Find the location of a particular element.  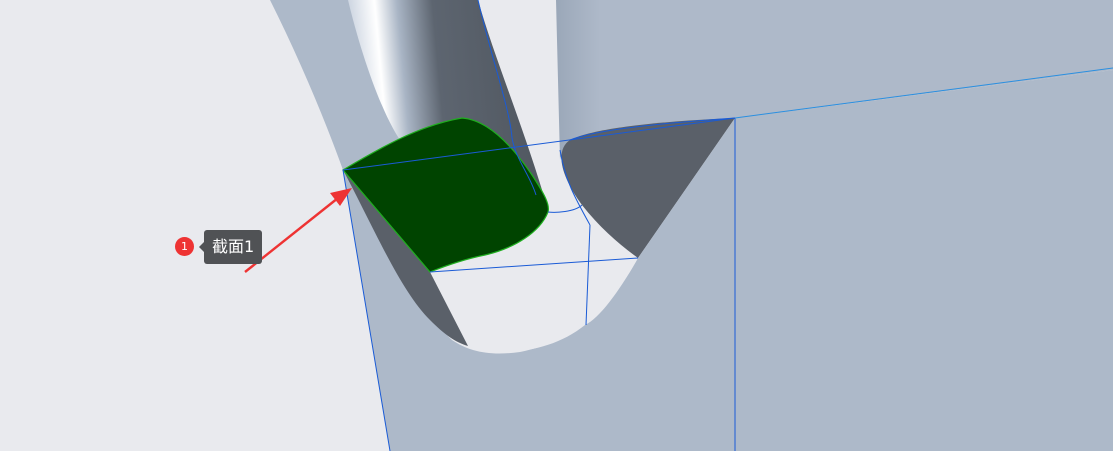

annotation-badge: 1 is located at coordinates (184, 246).